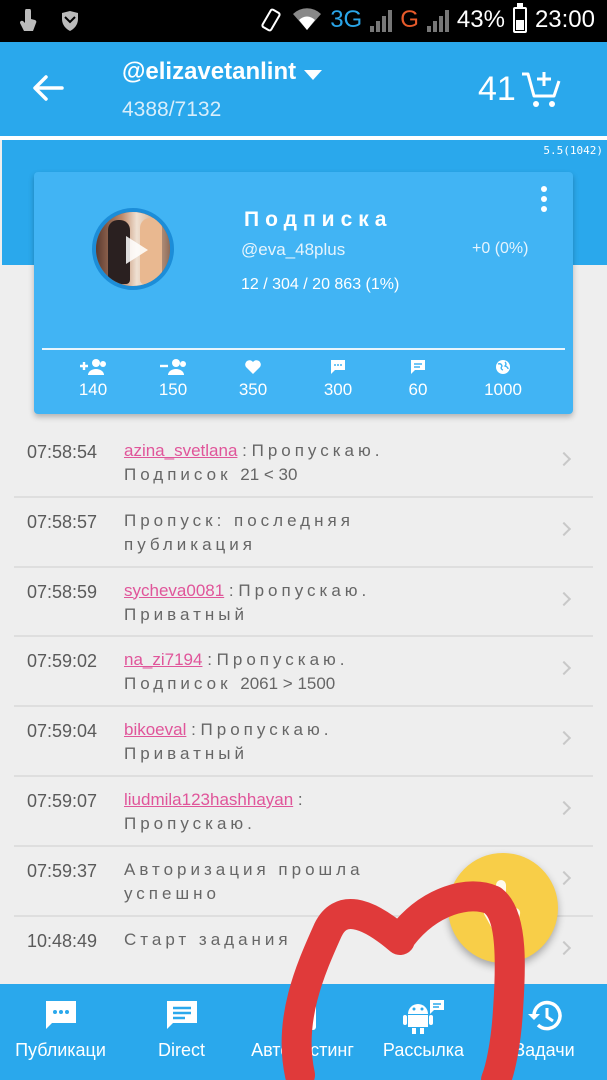 The height and width of the screenshot is (1080, 607). I want to click on counter-comments: 300, so click(338, 378).